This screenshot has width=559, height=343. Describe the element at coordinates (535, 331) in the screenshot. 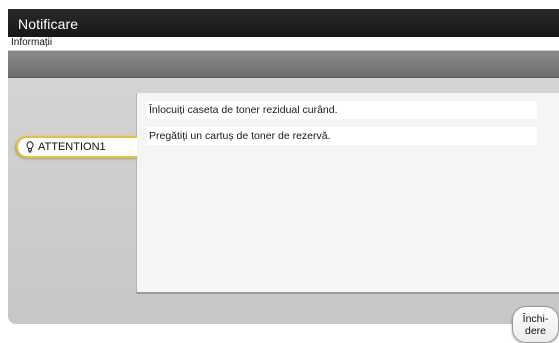

I see `close-button-label-line2: dere` at that location.